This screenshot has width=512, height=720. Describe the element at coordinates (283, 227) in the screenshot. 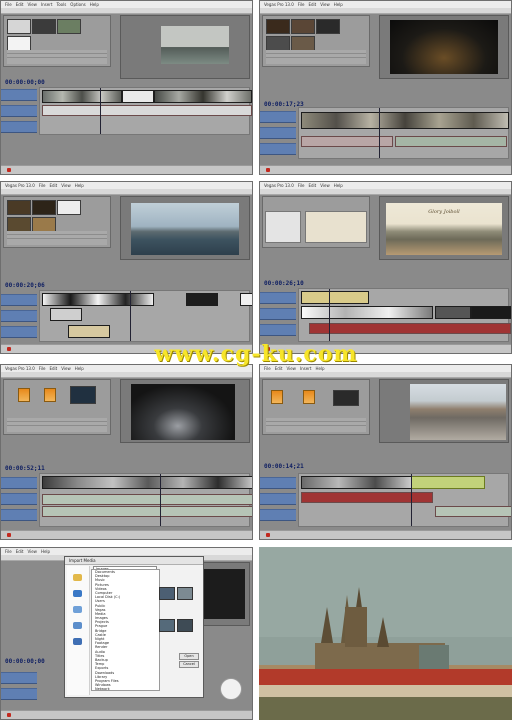

I see `title-list` at that location.